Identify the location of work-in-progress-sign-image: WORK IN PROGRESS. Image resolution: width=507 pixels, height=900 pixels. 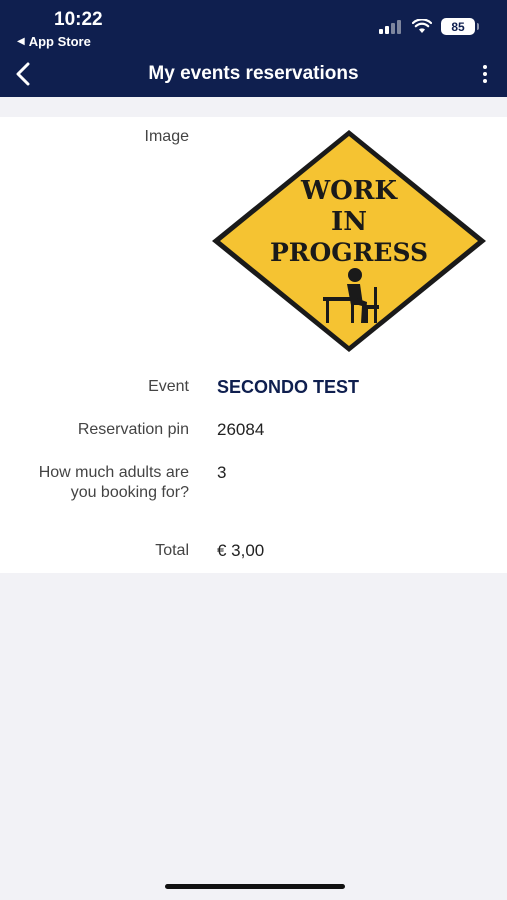
(349, 241).